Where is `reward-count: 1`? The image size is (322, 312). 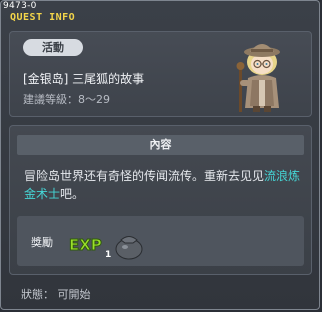
reward-count: 1 is located at coordinates (108, 255).